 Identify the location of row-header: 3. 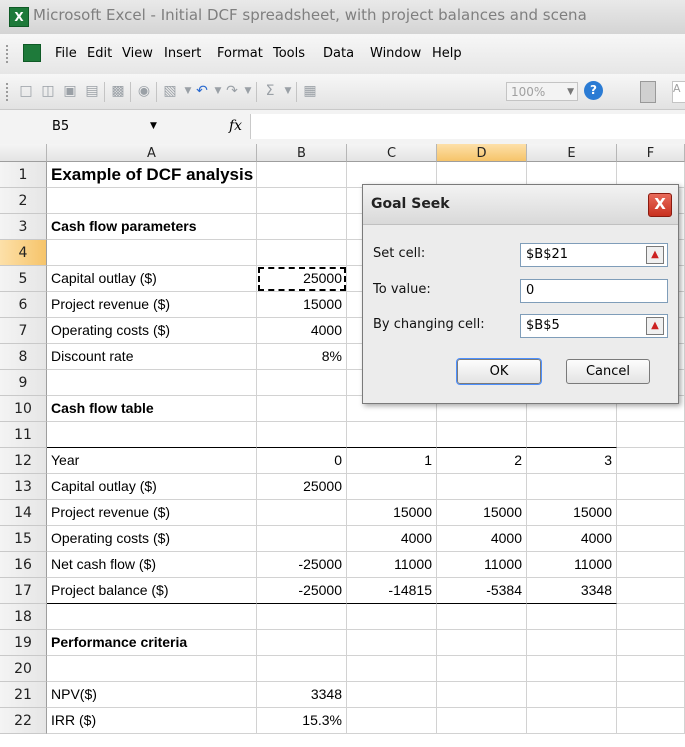
(23, 227).